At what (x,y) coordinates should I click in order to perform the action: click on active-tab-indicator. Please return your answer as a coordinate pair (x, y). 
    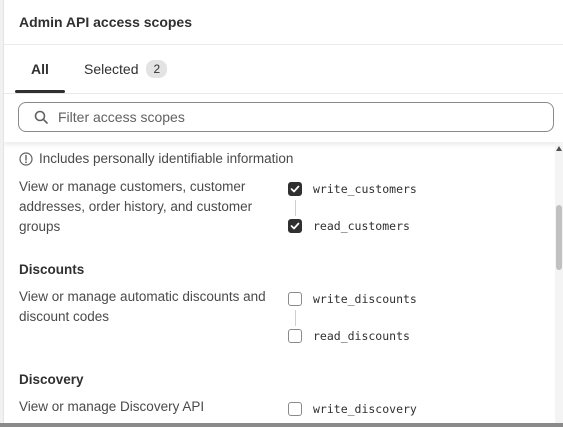
    Looking at the image, I should click on (40, 91).